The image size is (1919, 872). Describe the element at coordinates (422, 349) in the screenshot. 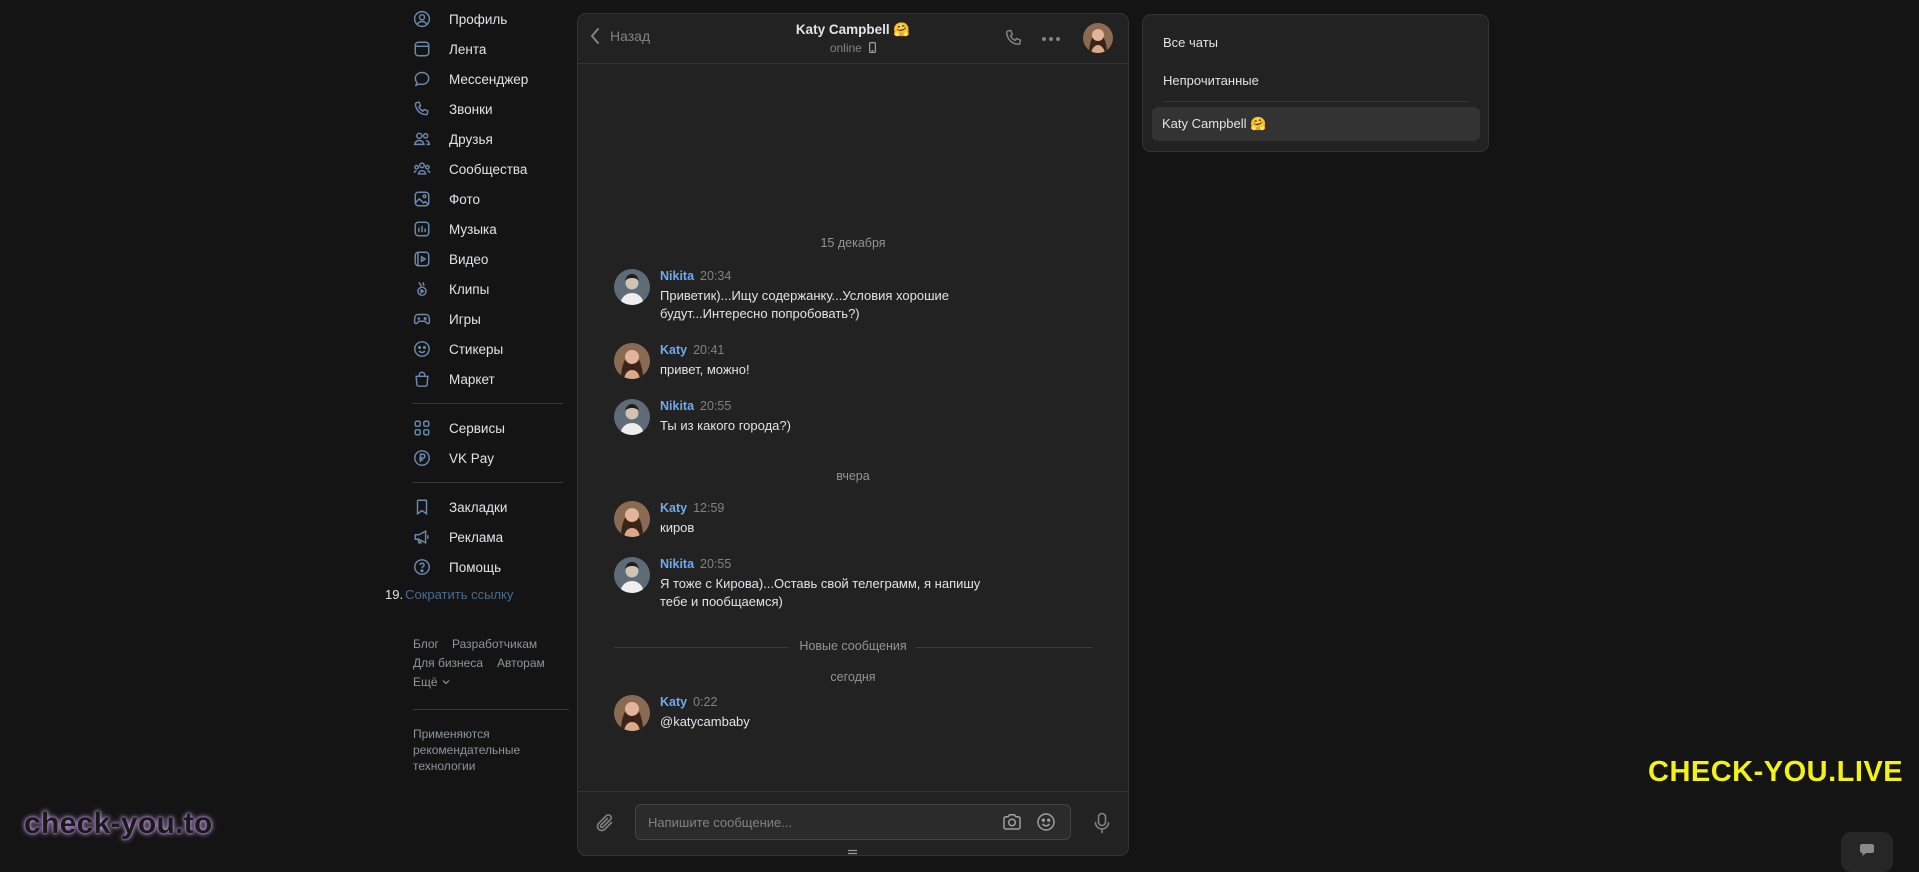

I see `sticker-smile-icon` at that location.